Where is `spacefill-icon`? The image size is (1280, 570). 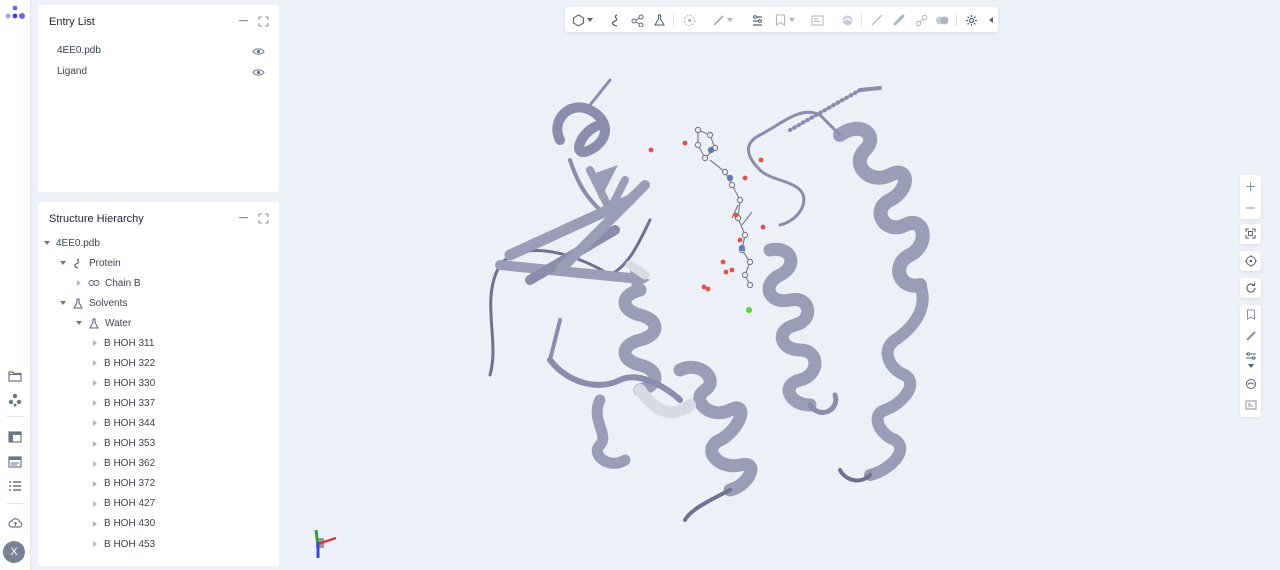 spacefill-icon is located at coordinates (942, 20).